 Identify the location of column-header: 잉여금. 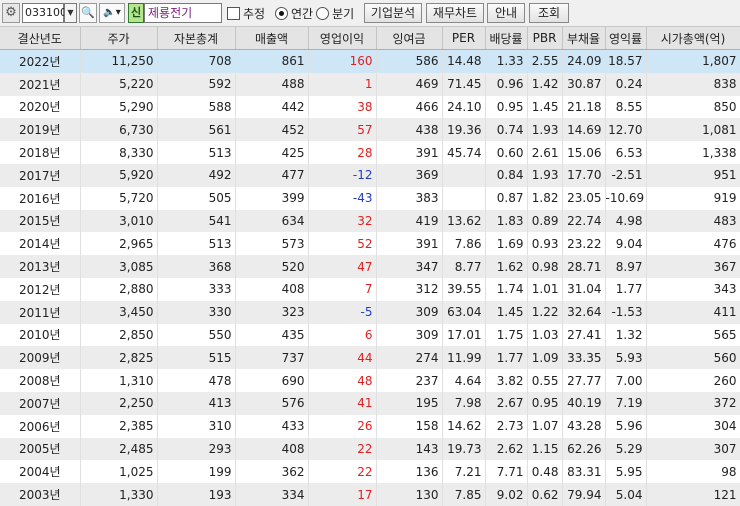
(409, 38).